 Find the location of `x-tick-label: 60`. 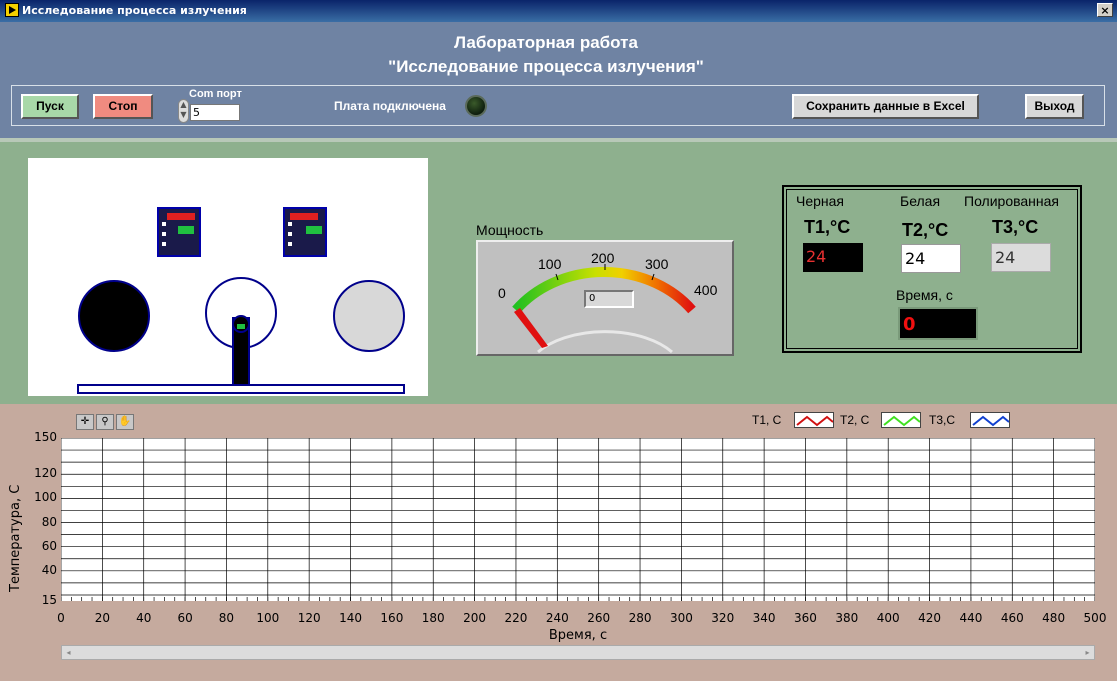

x-tick-label: 60 is located at coordinates (185, 618).